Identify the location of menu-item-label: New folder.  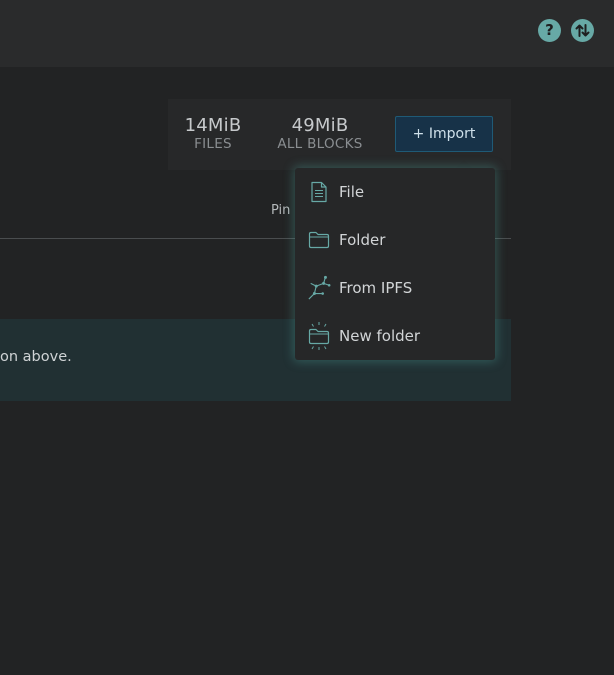
(380, 336).